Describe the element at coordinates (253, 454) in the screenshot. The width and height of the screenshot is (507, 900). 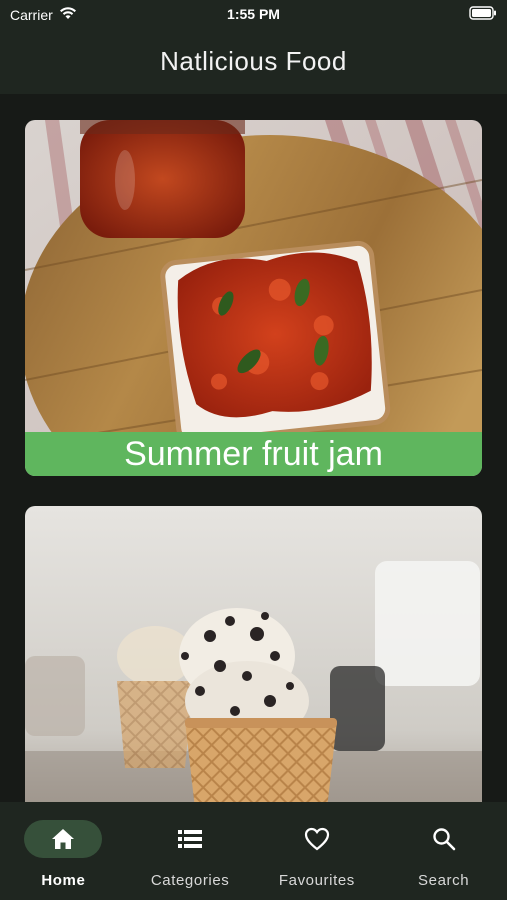
I see `recipe-title: Summer fruit jam` at that location.